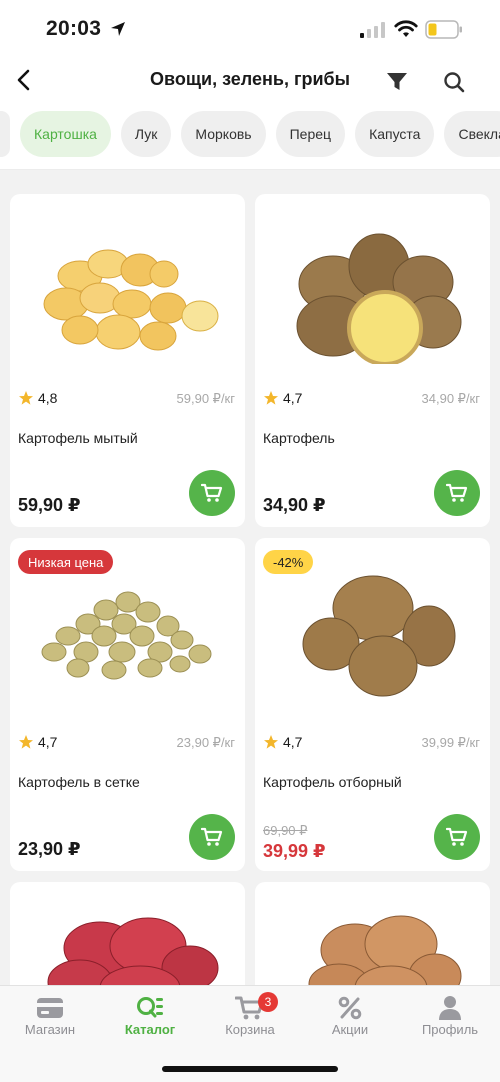 The image size is (500, 1082). I want to click on chip-carrot: Морковь, so click(223, 134).